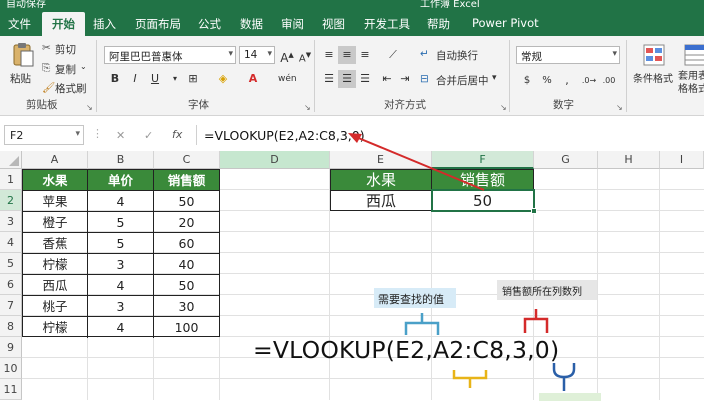  I want to click on italic-button: I, so click(135, 79).